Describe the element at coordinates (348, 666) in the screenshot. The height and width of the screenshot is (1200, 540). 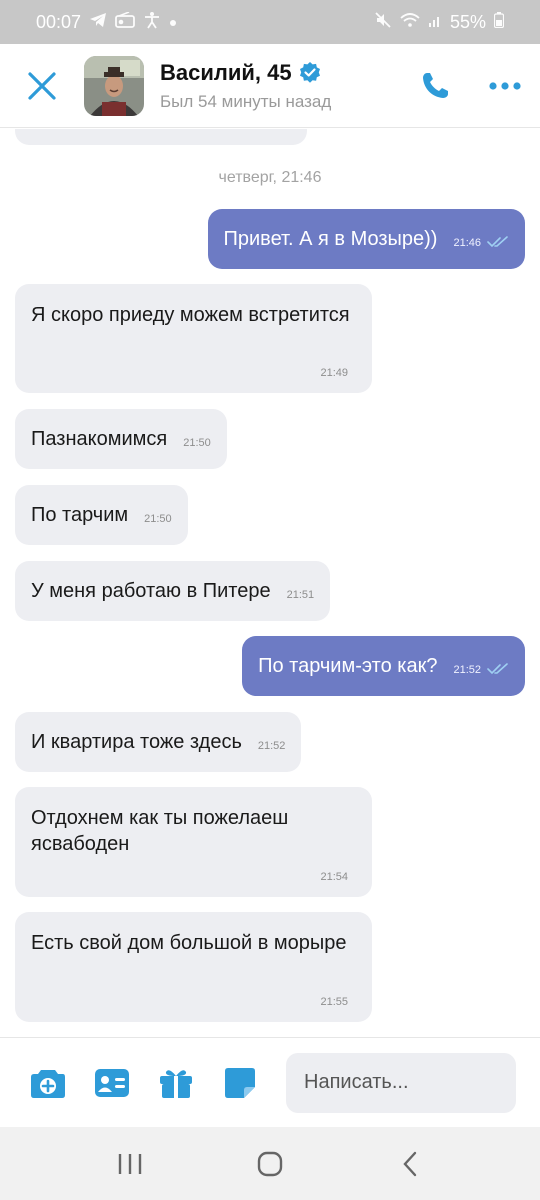
I see `message-text: По тарчим-это как?` at that location.